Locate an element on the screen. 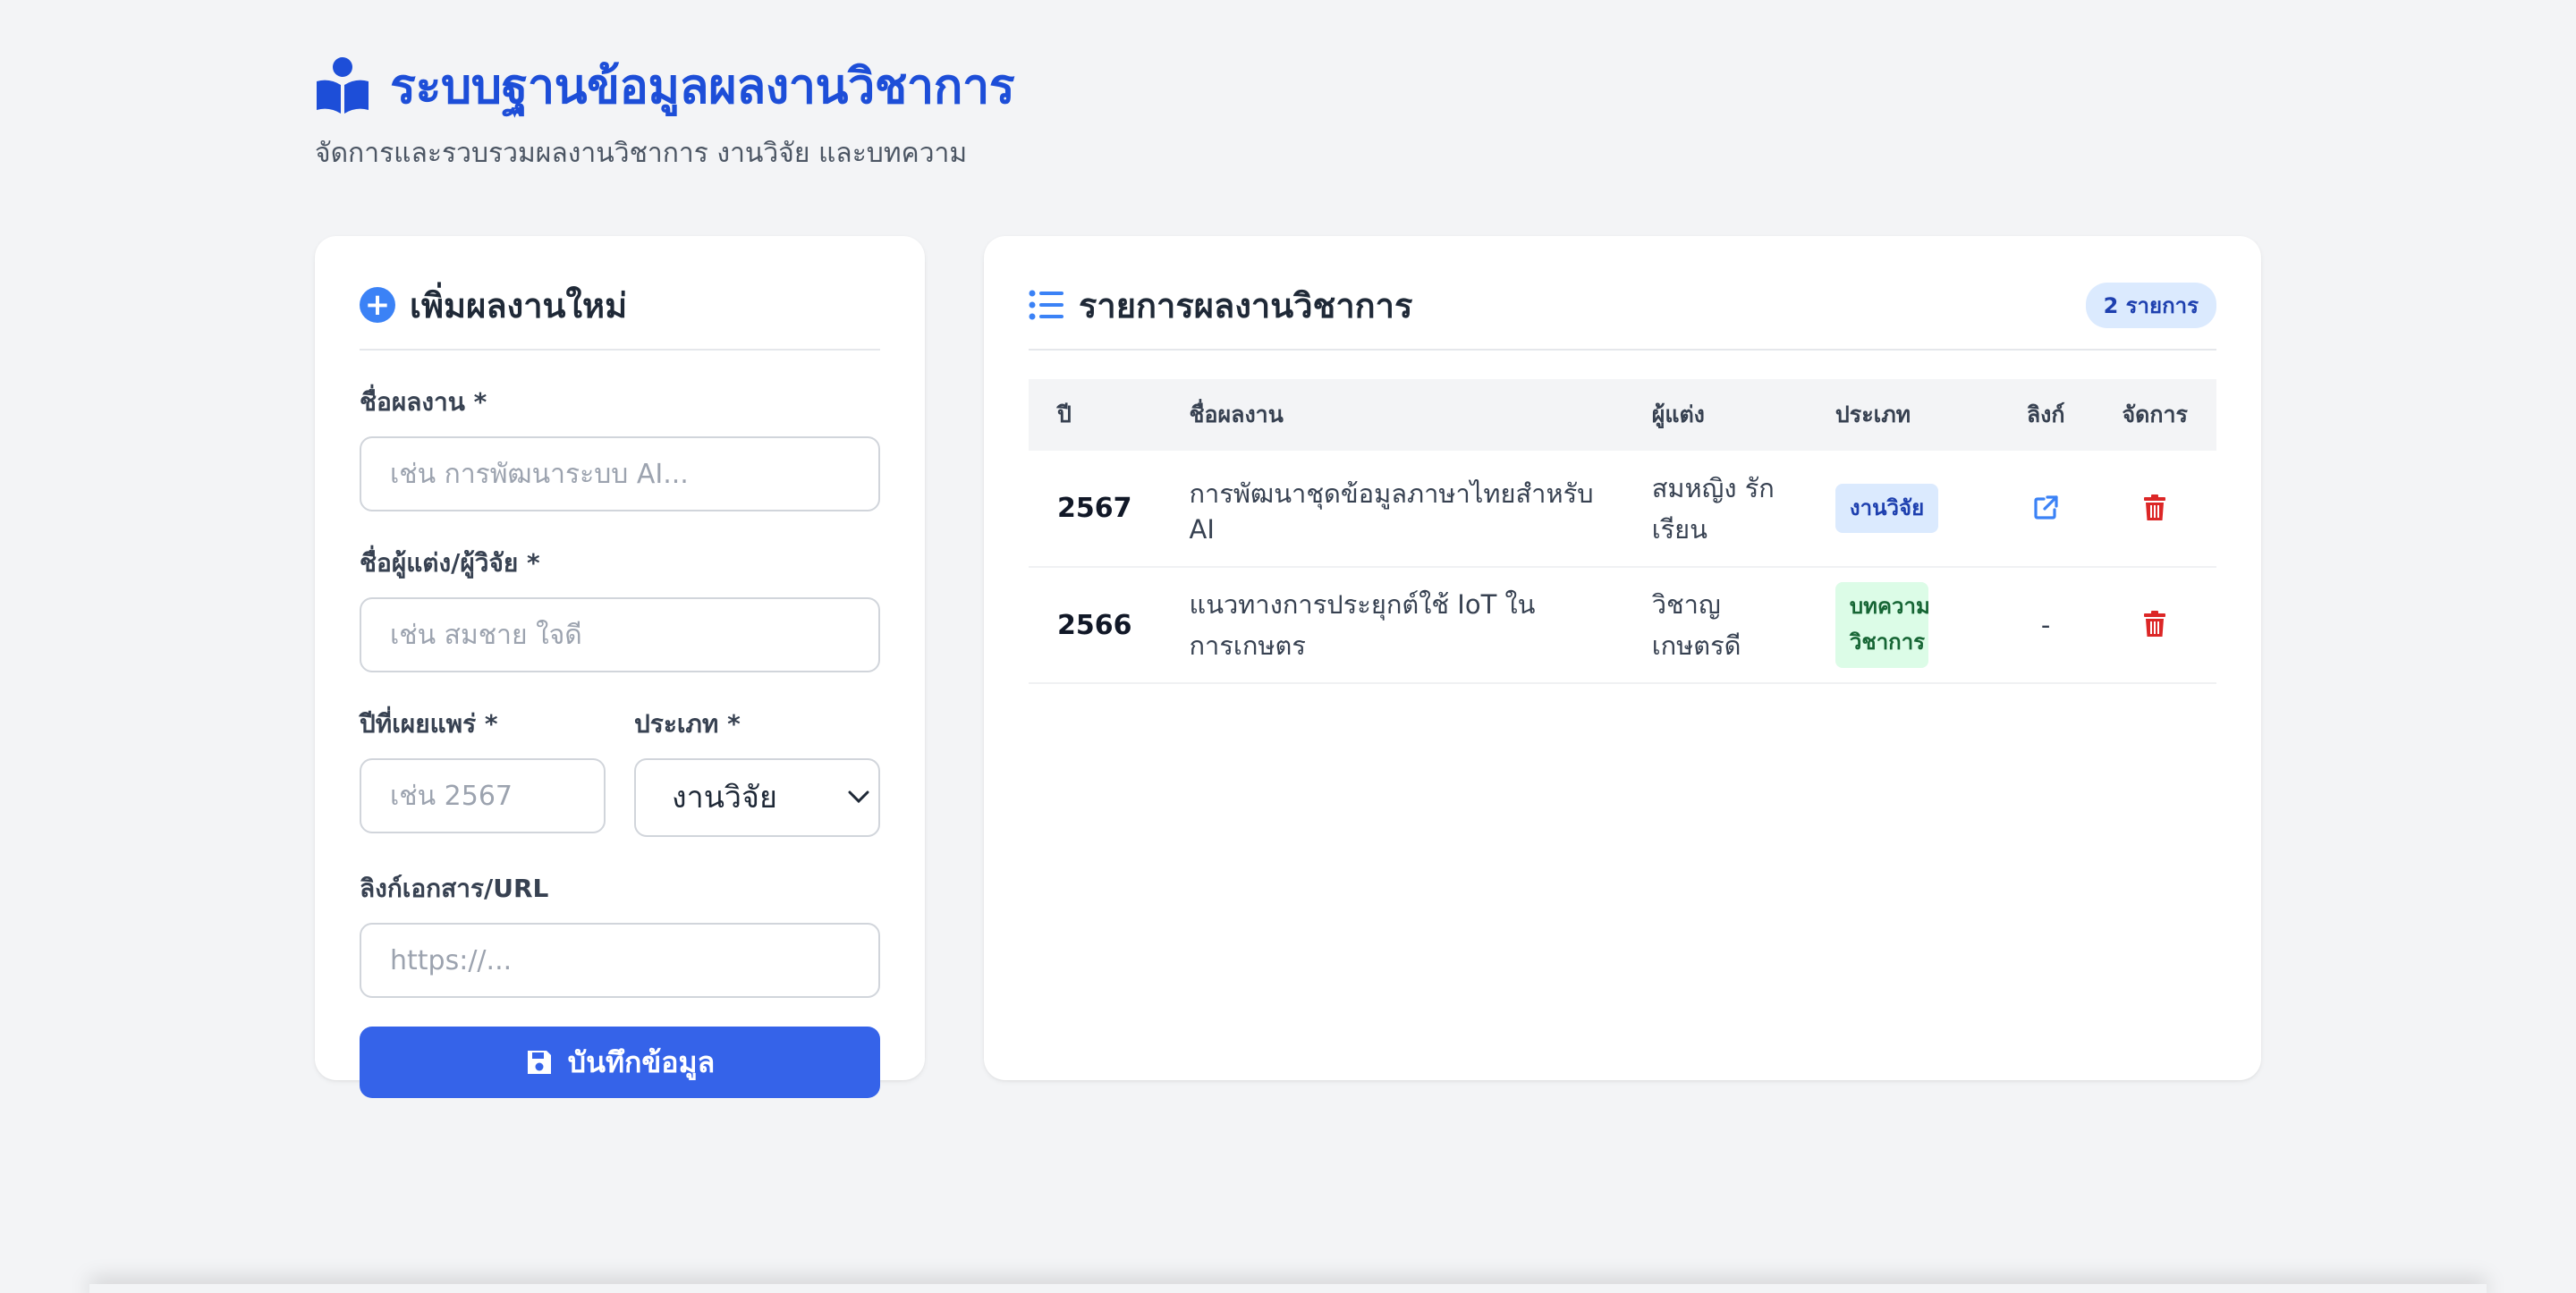 The width and height of the screenshot is (2576, 1293). row-link-cell: - is located at coordinates (2045, 626).